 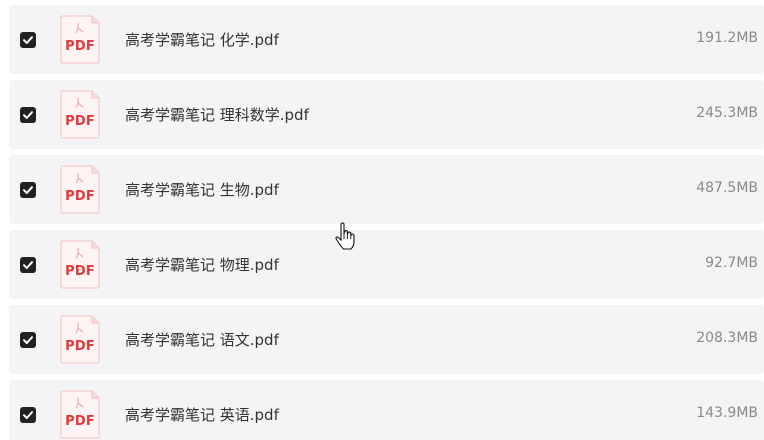 I want to click on file-size: 487.5MB, so click(x=727, y=188).